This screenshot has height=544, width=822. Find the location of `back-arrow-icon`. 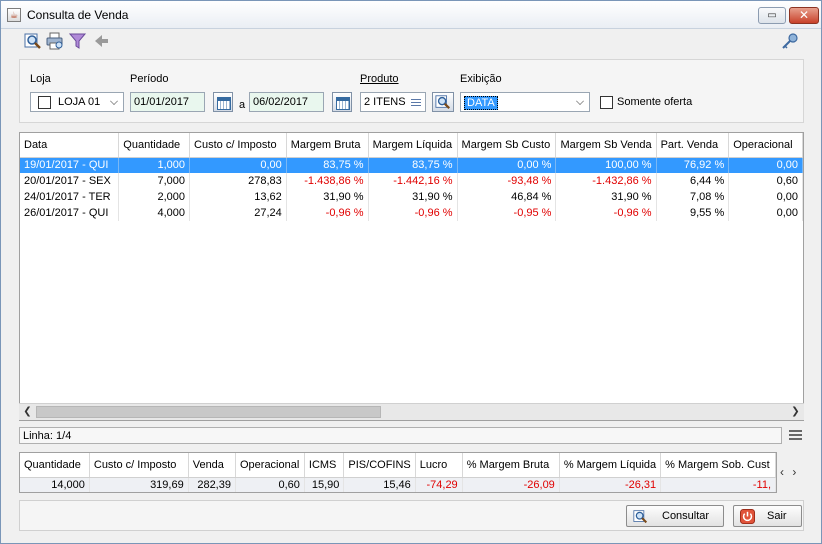

back-arrow-icon is located at coordinates (102, 41).